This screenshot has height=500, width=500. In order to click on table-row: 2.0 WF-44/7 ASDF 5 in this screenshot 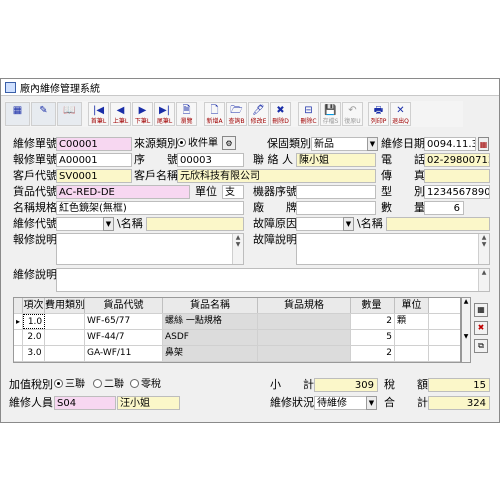, I will do `click(237, 338)`.